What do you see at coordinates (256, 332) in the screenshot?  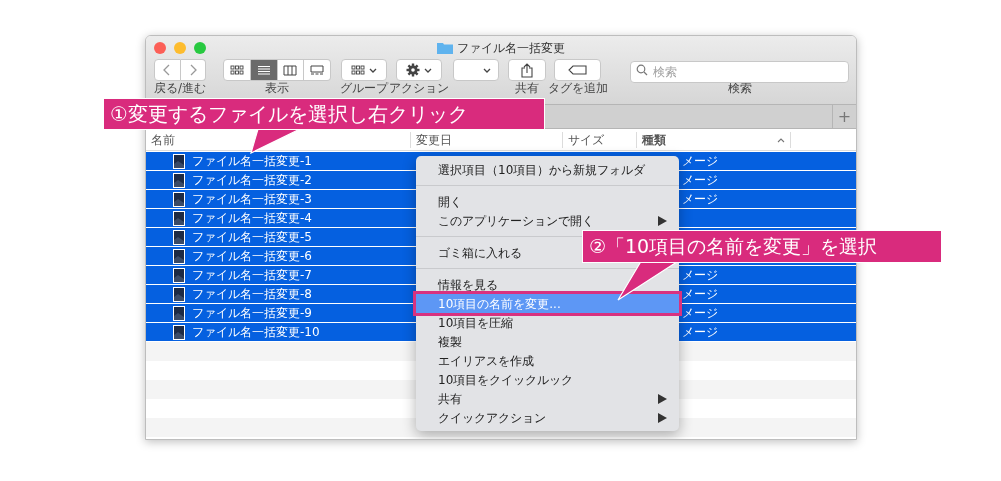 I see `file-name: ファイル名一括変更-10` at bounding box center [256, 332].